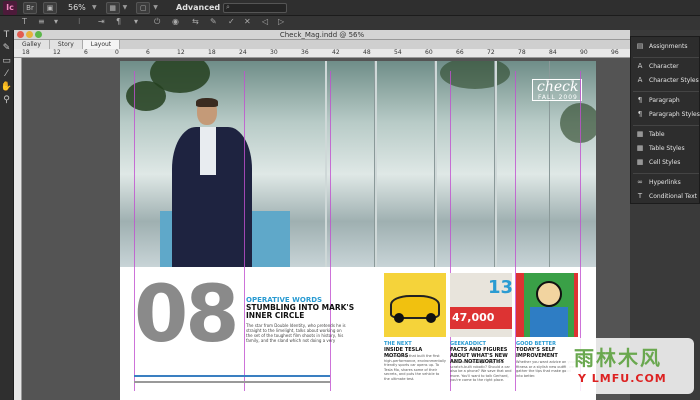 This screenshot has width=700, height=400. Describe the element at coordinates (553, 52) in the screenshot. I see `ruler-mark: 84` at that location.